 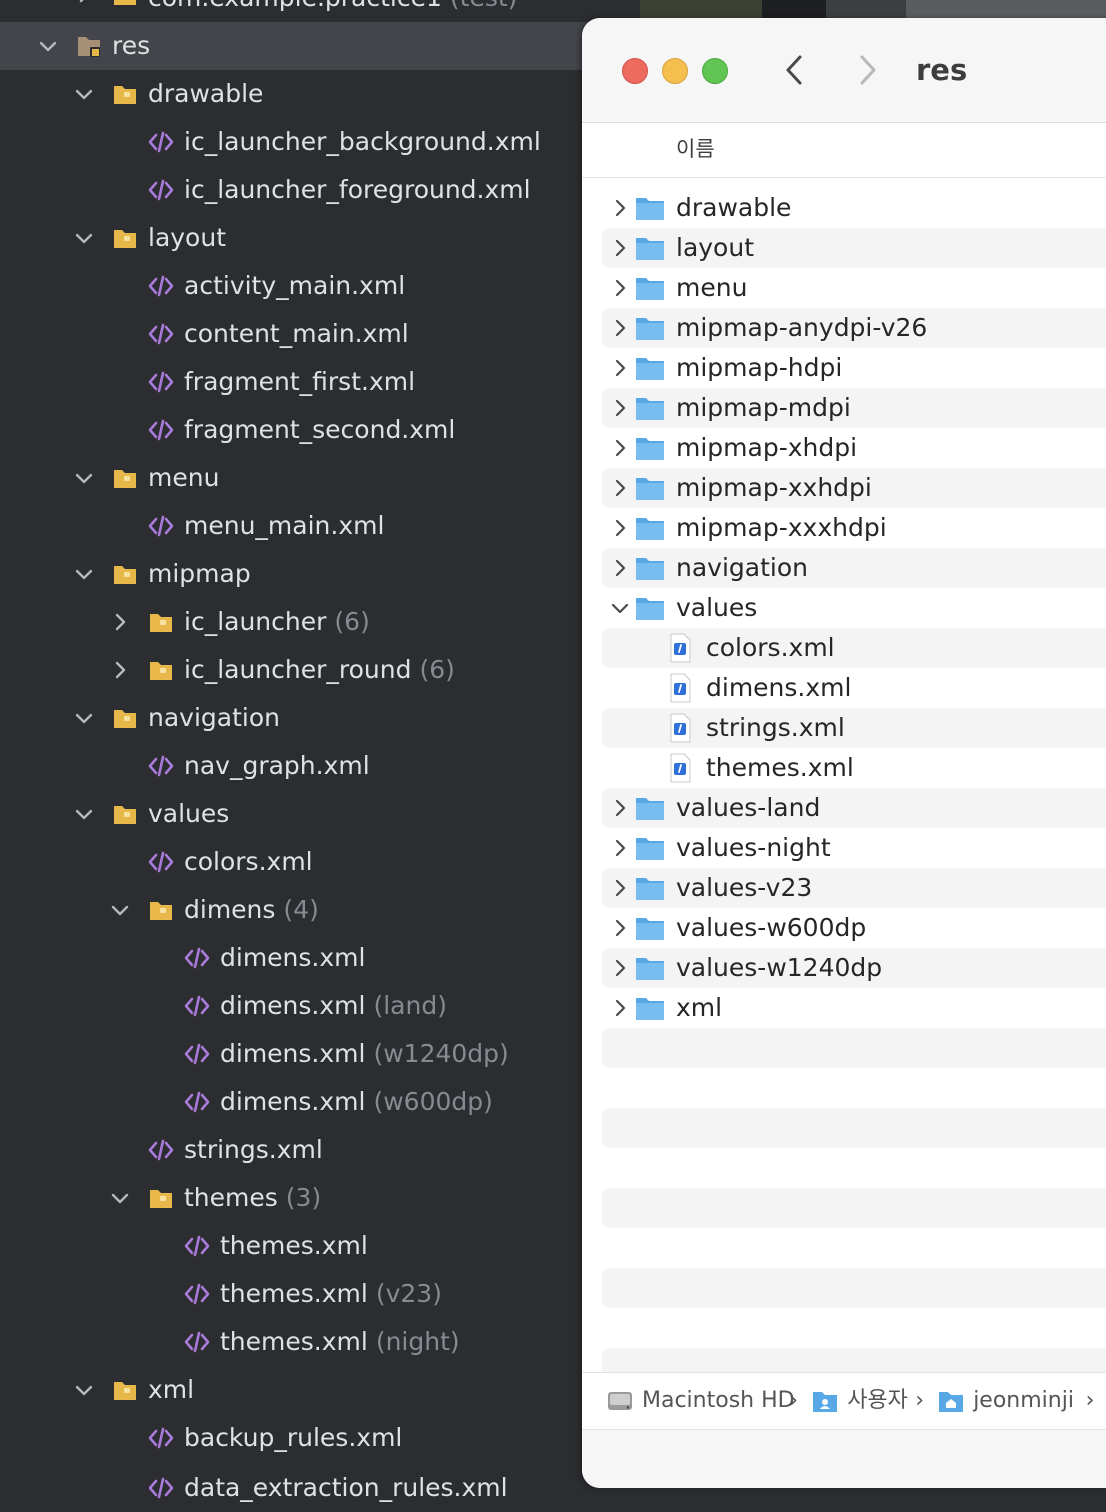 I want to click on finder-folder-row: values, so click(x=854, y=608).